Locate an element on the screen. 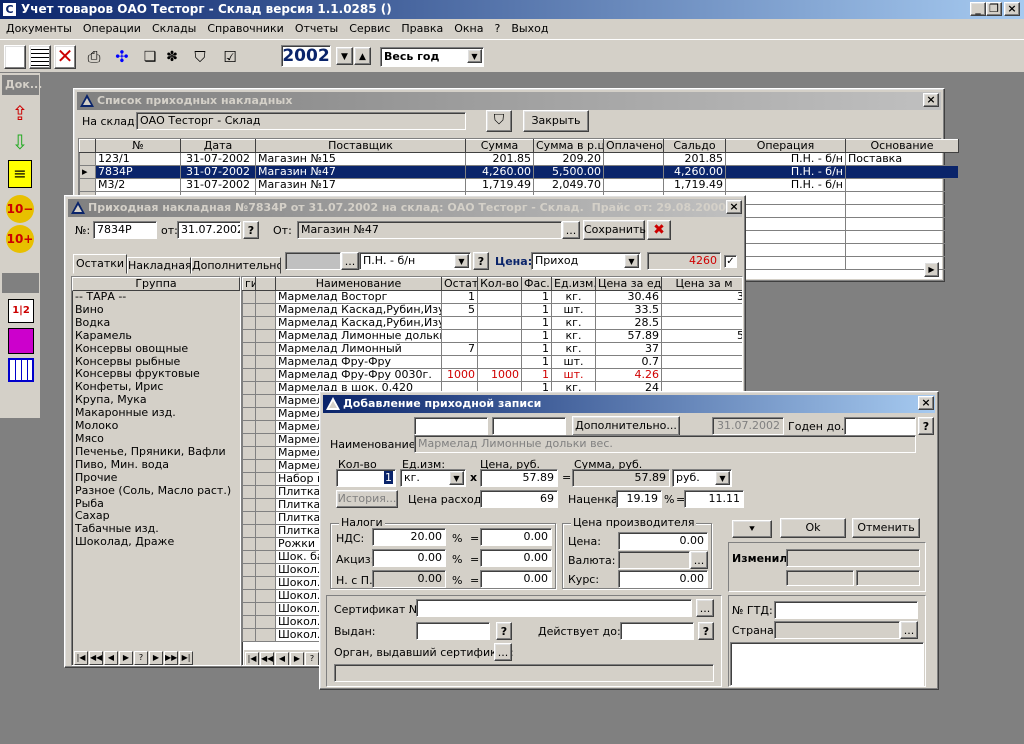 Image resolution: width=1024 pixels, height=744 pixels. app-icon: C is located at coordinates (9, 9).